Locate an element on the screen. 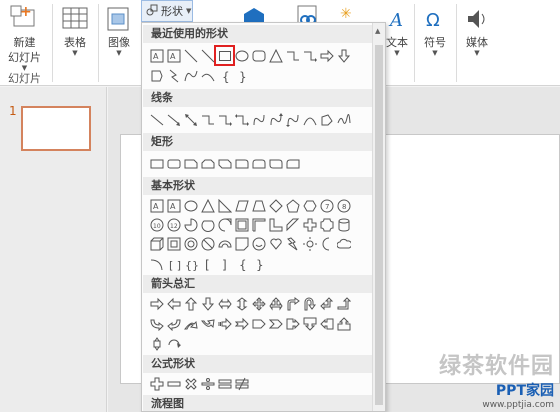 The height and width of the screenshot is (412, 560). pentagon-icon is located at coordinates (292, 205).